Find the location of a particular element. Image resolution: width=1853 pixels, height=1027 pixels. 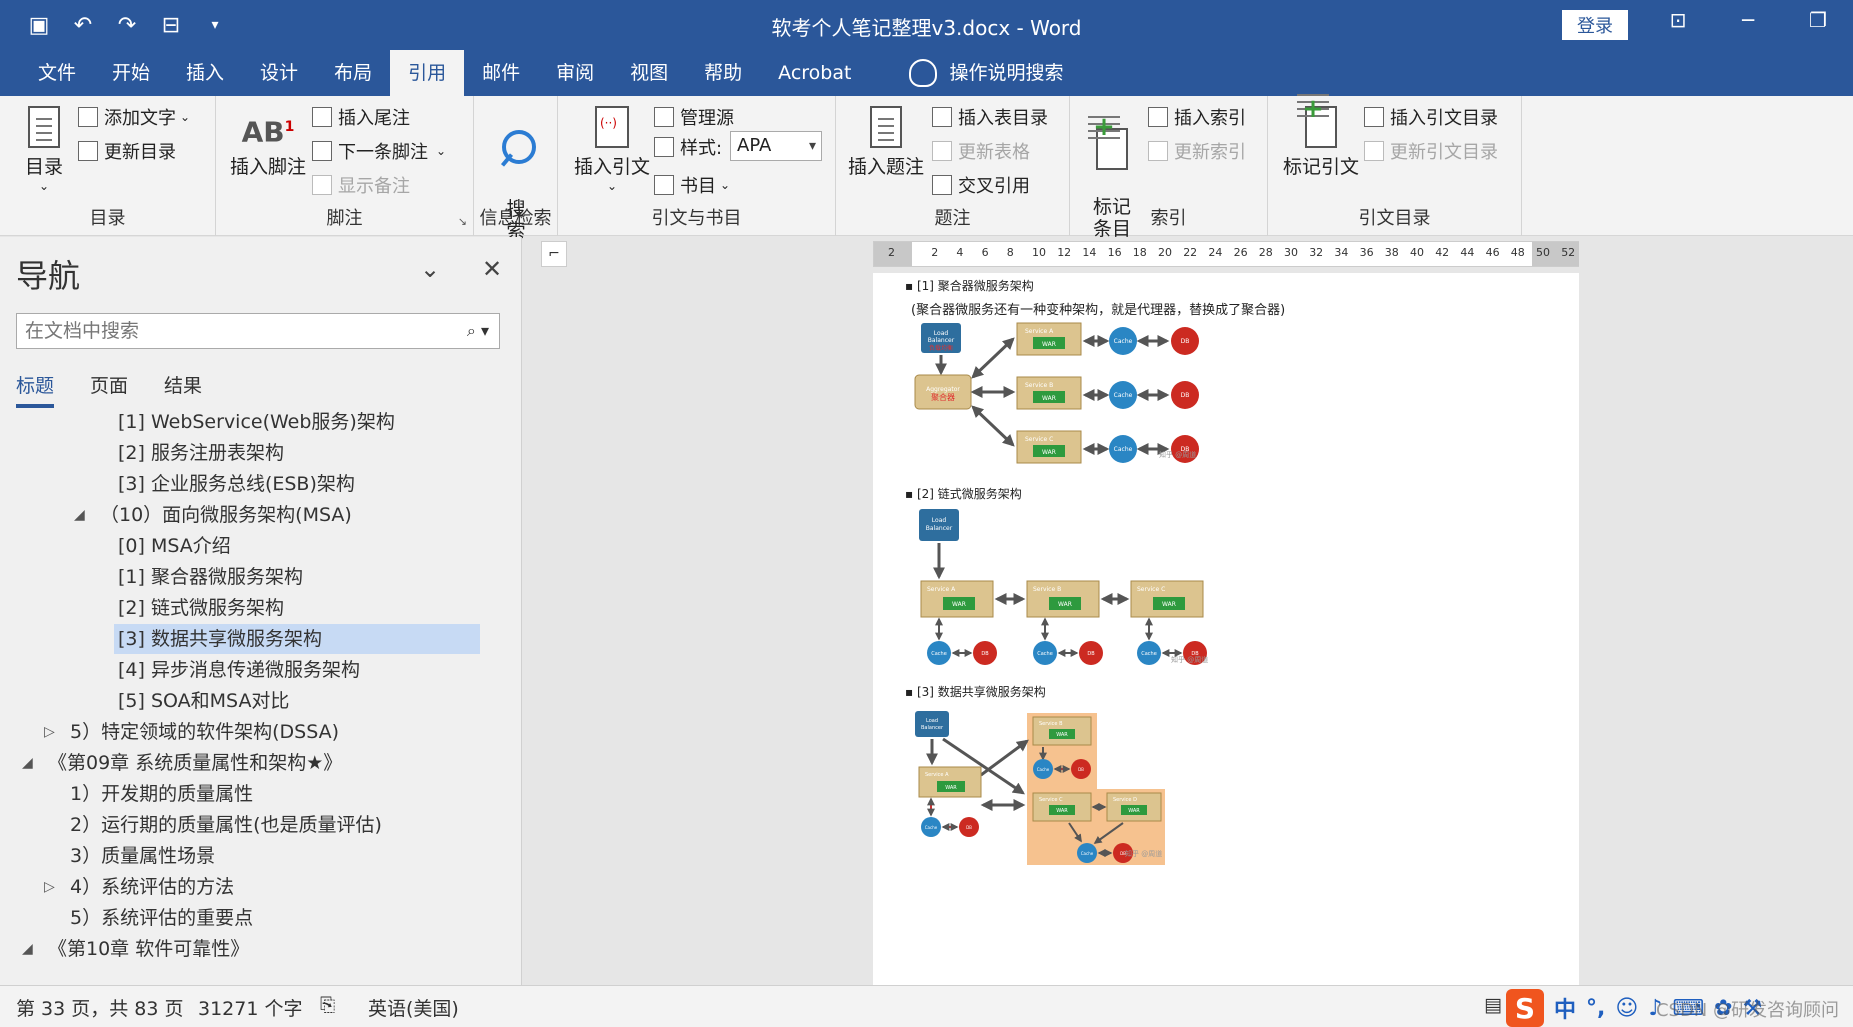

nav-heading-item: 4）系统评估的方法 is located at coordinates (154, 887).